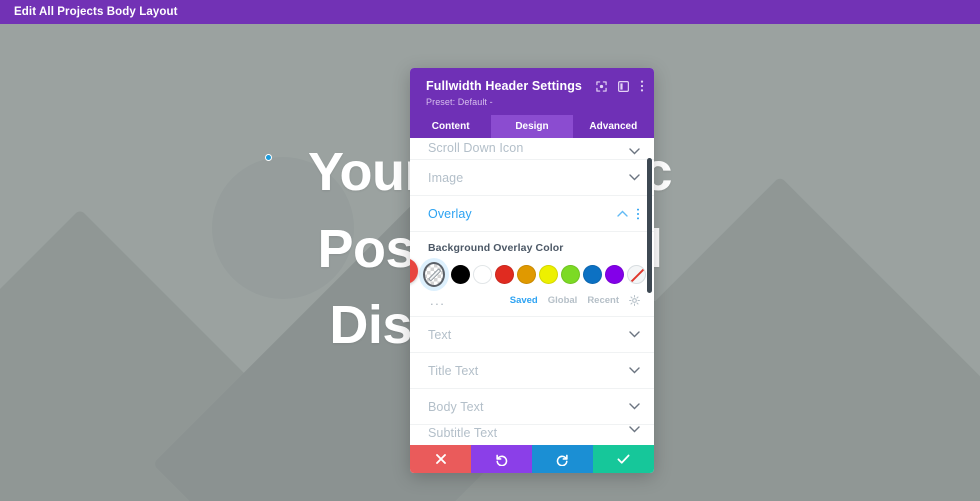  I want to click on builder-anchor-dot, so click(268, 157).